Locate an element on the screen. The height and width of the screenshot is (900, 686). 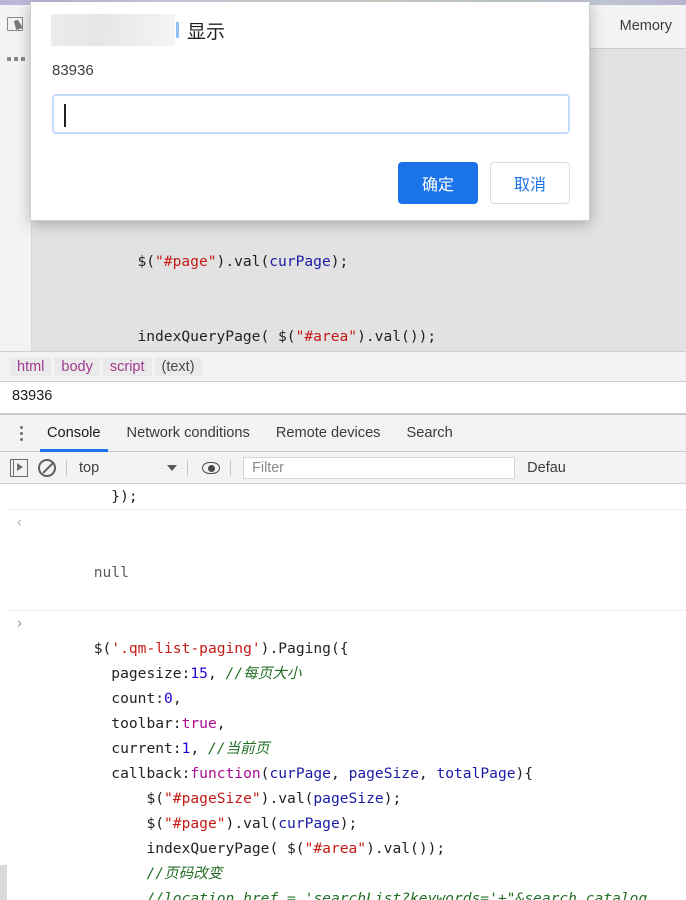
device-toolbar-button is located at coordinates (16, 27).